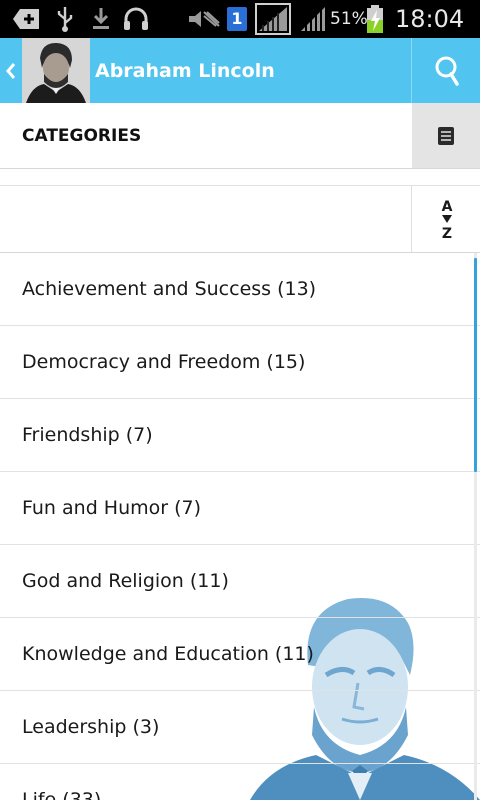 The image size is (480, 800). I want to click on category-list-button, so click(446, 135).